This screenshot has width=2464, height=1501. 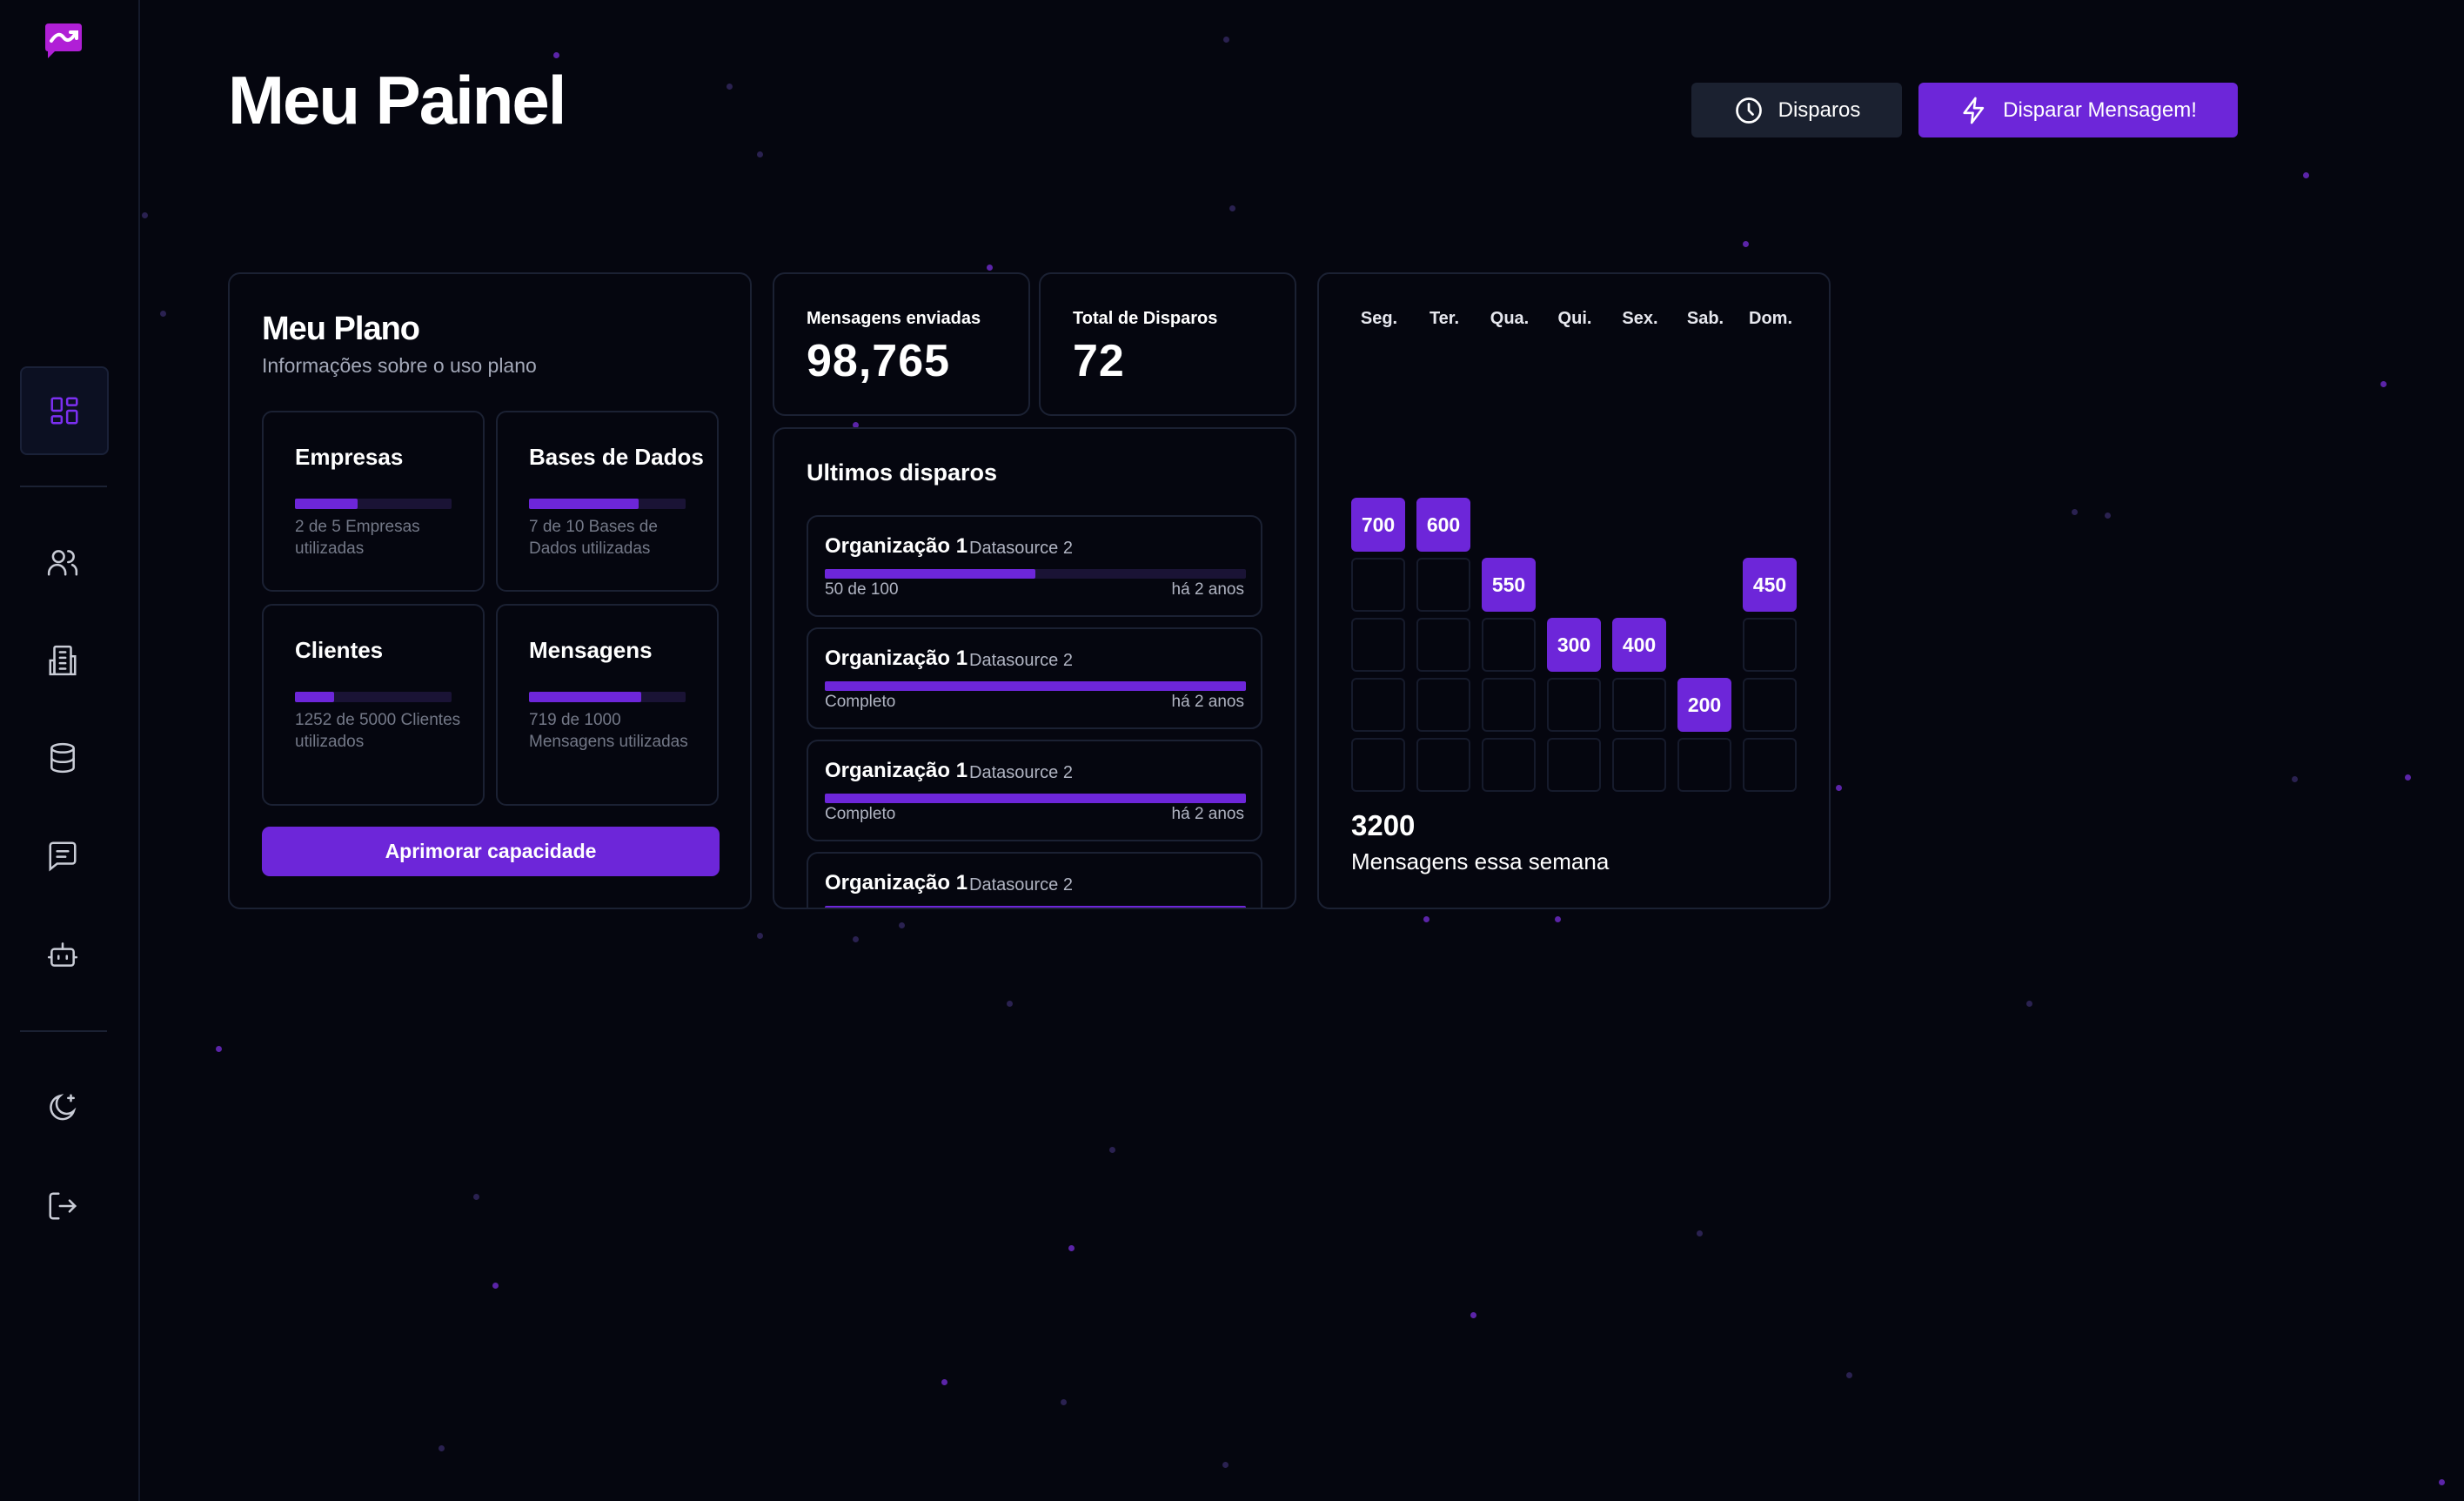 What do you see at coordinates (1383, 825) in the screenshot?
I see `weekly-total: 3200` at bounding box center [1383, 825].